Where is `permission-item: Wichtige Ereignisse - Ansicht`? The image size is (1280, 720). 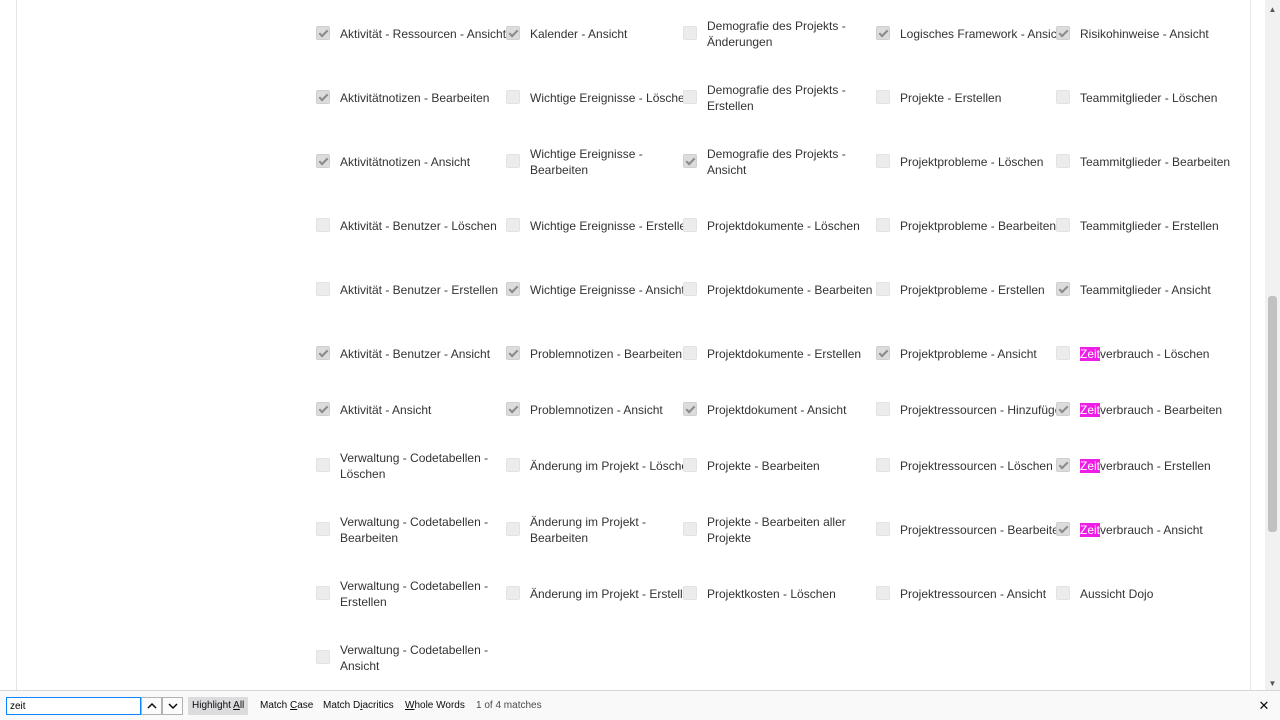 permission-item: Wichtige Ereignisse - Ansicht is located at coordinates (598, 290).